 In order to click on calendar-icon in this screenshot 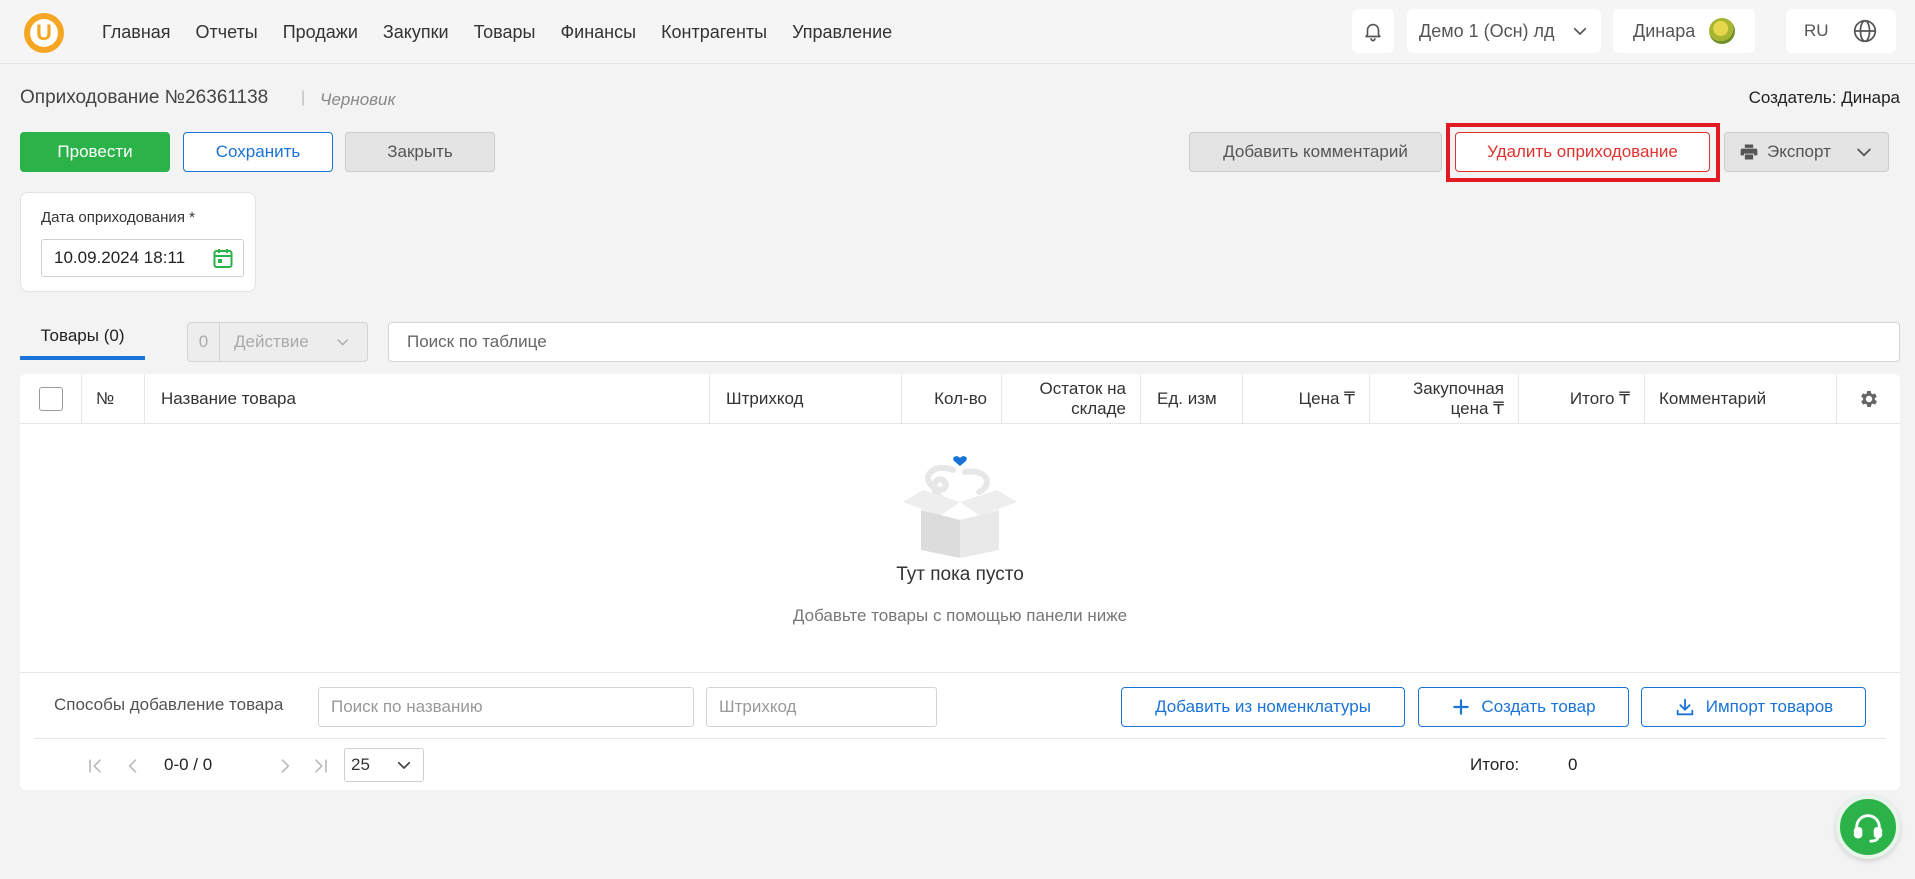, I will do `click(223, 258)`.